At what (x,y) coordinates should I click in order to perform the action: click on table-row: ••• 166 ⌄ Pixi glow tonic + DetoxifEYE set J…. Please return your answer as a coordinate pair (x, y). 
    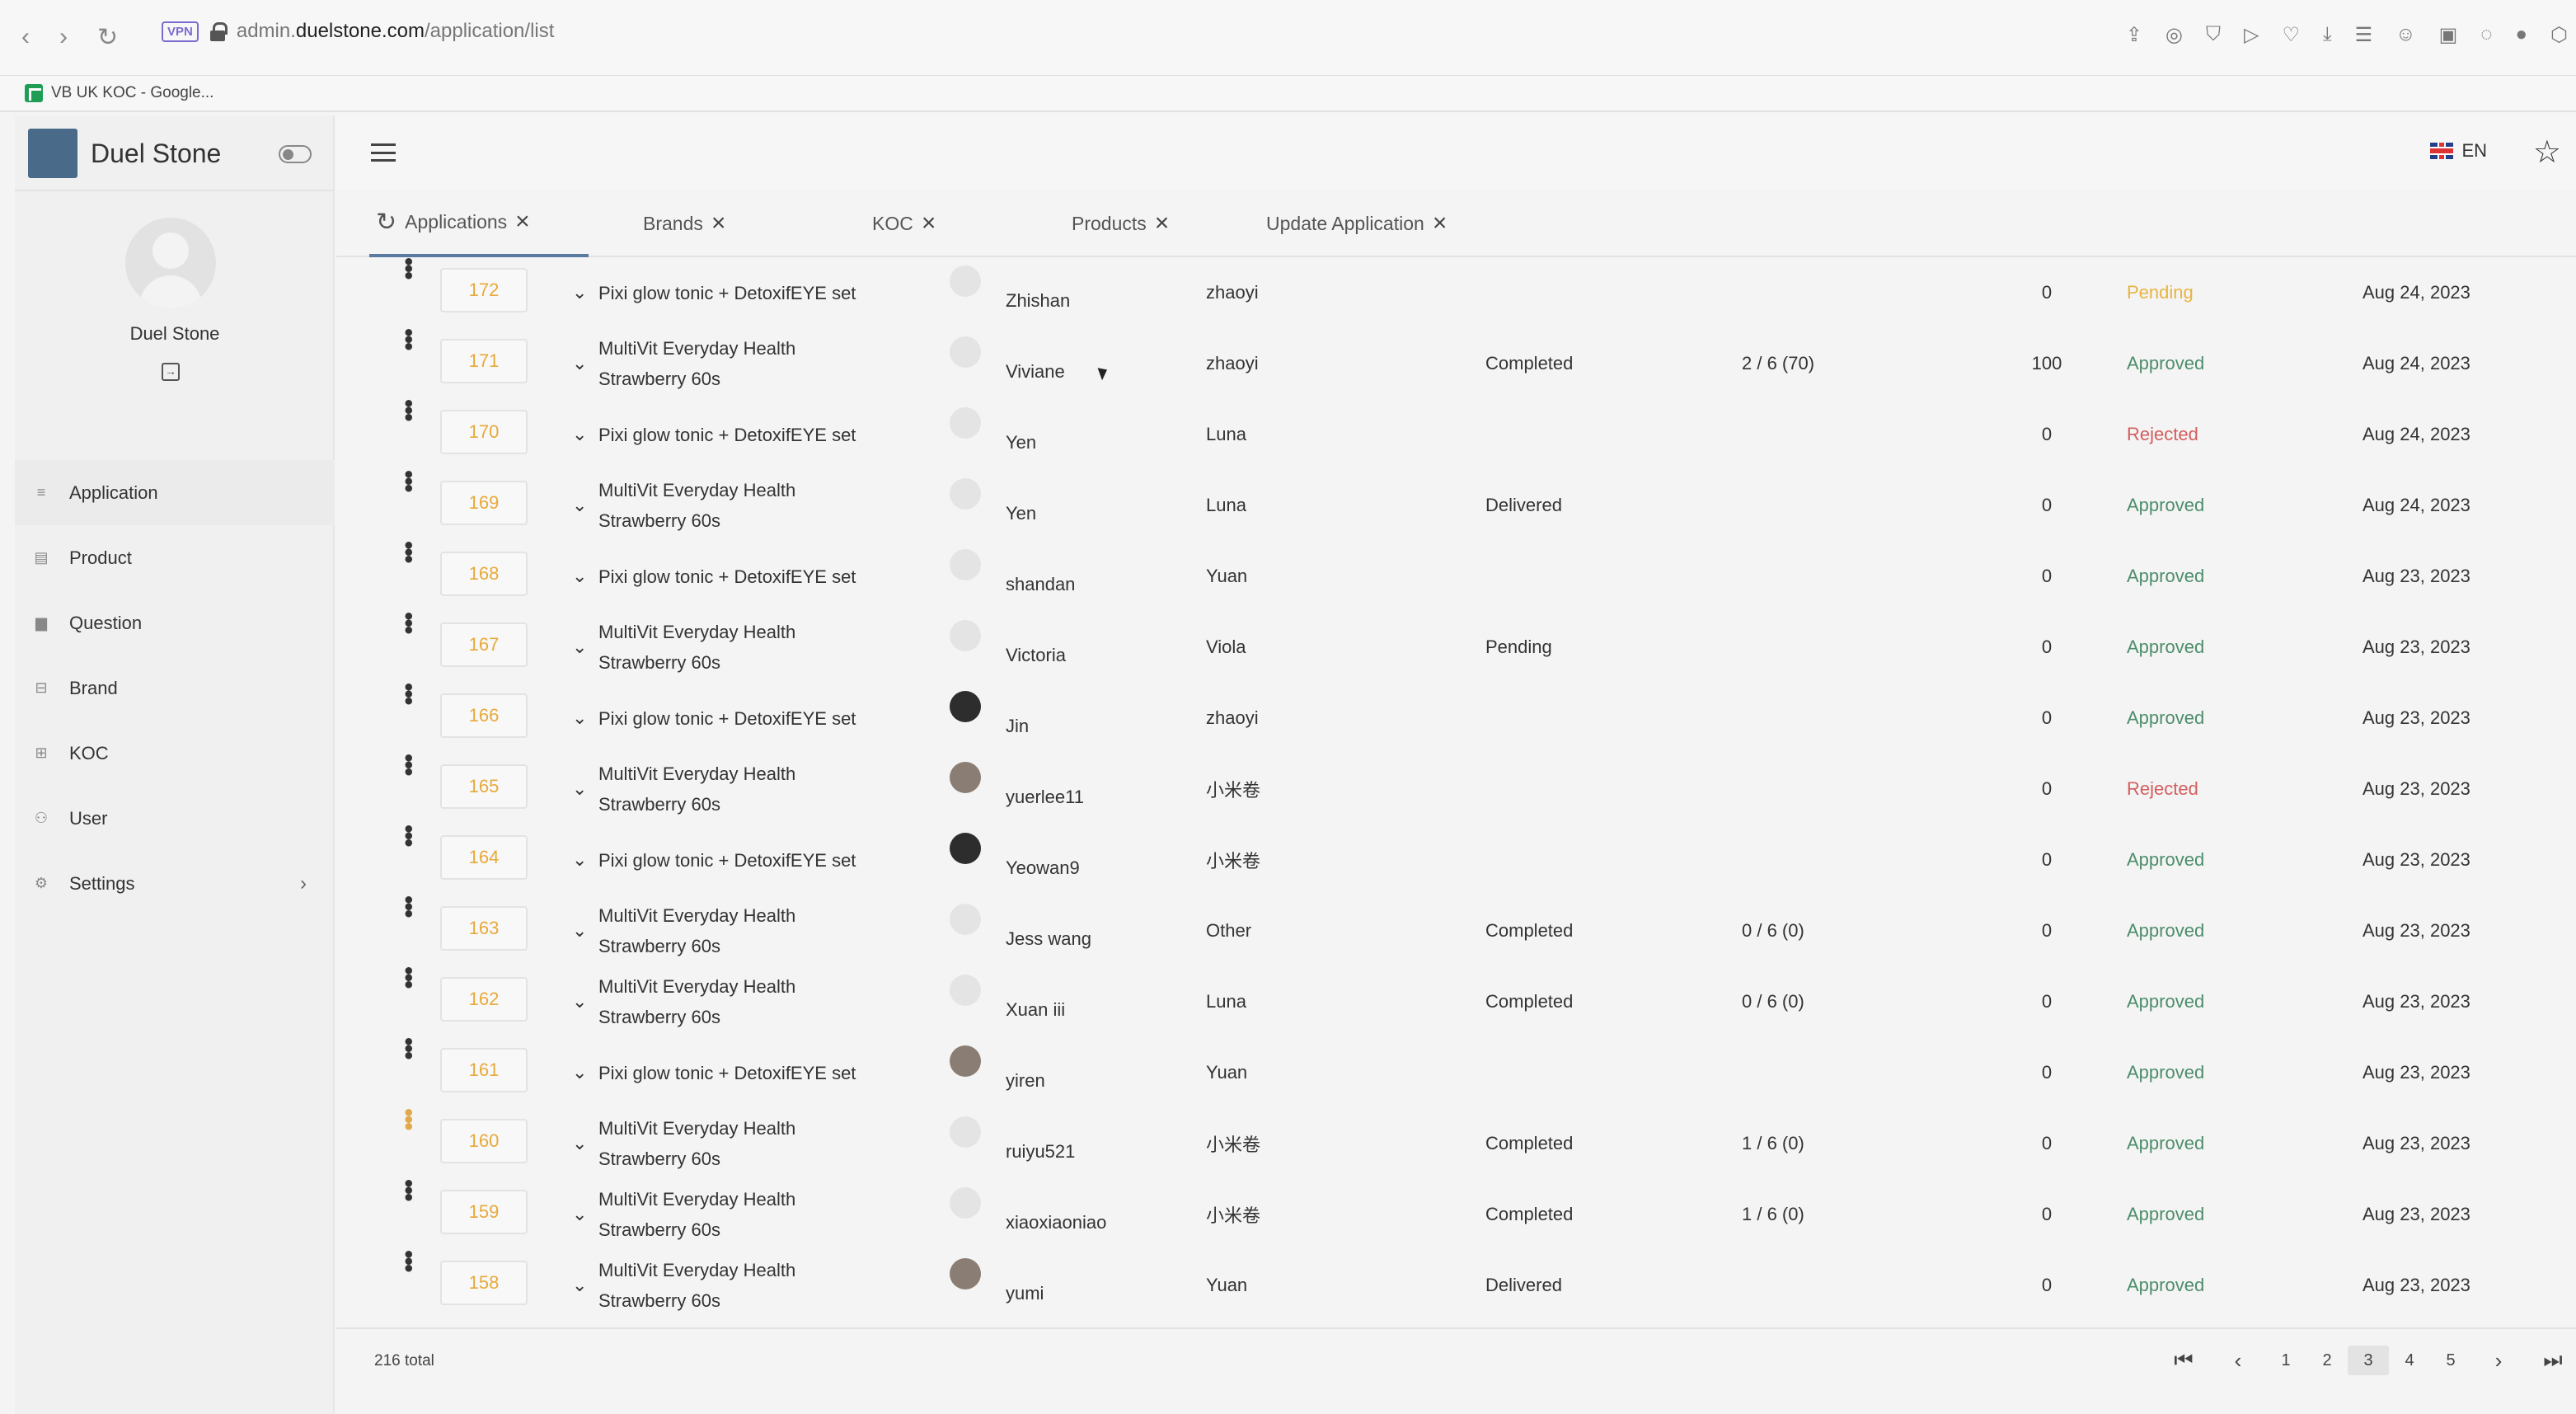
    Looking at the image, I should click on (1456, 718).